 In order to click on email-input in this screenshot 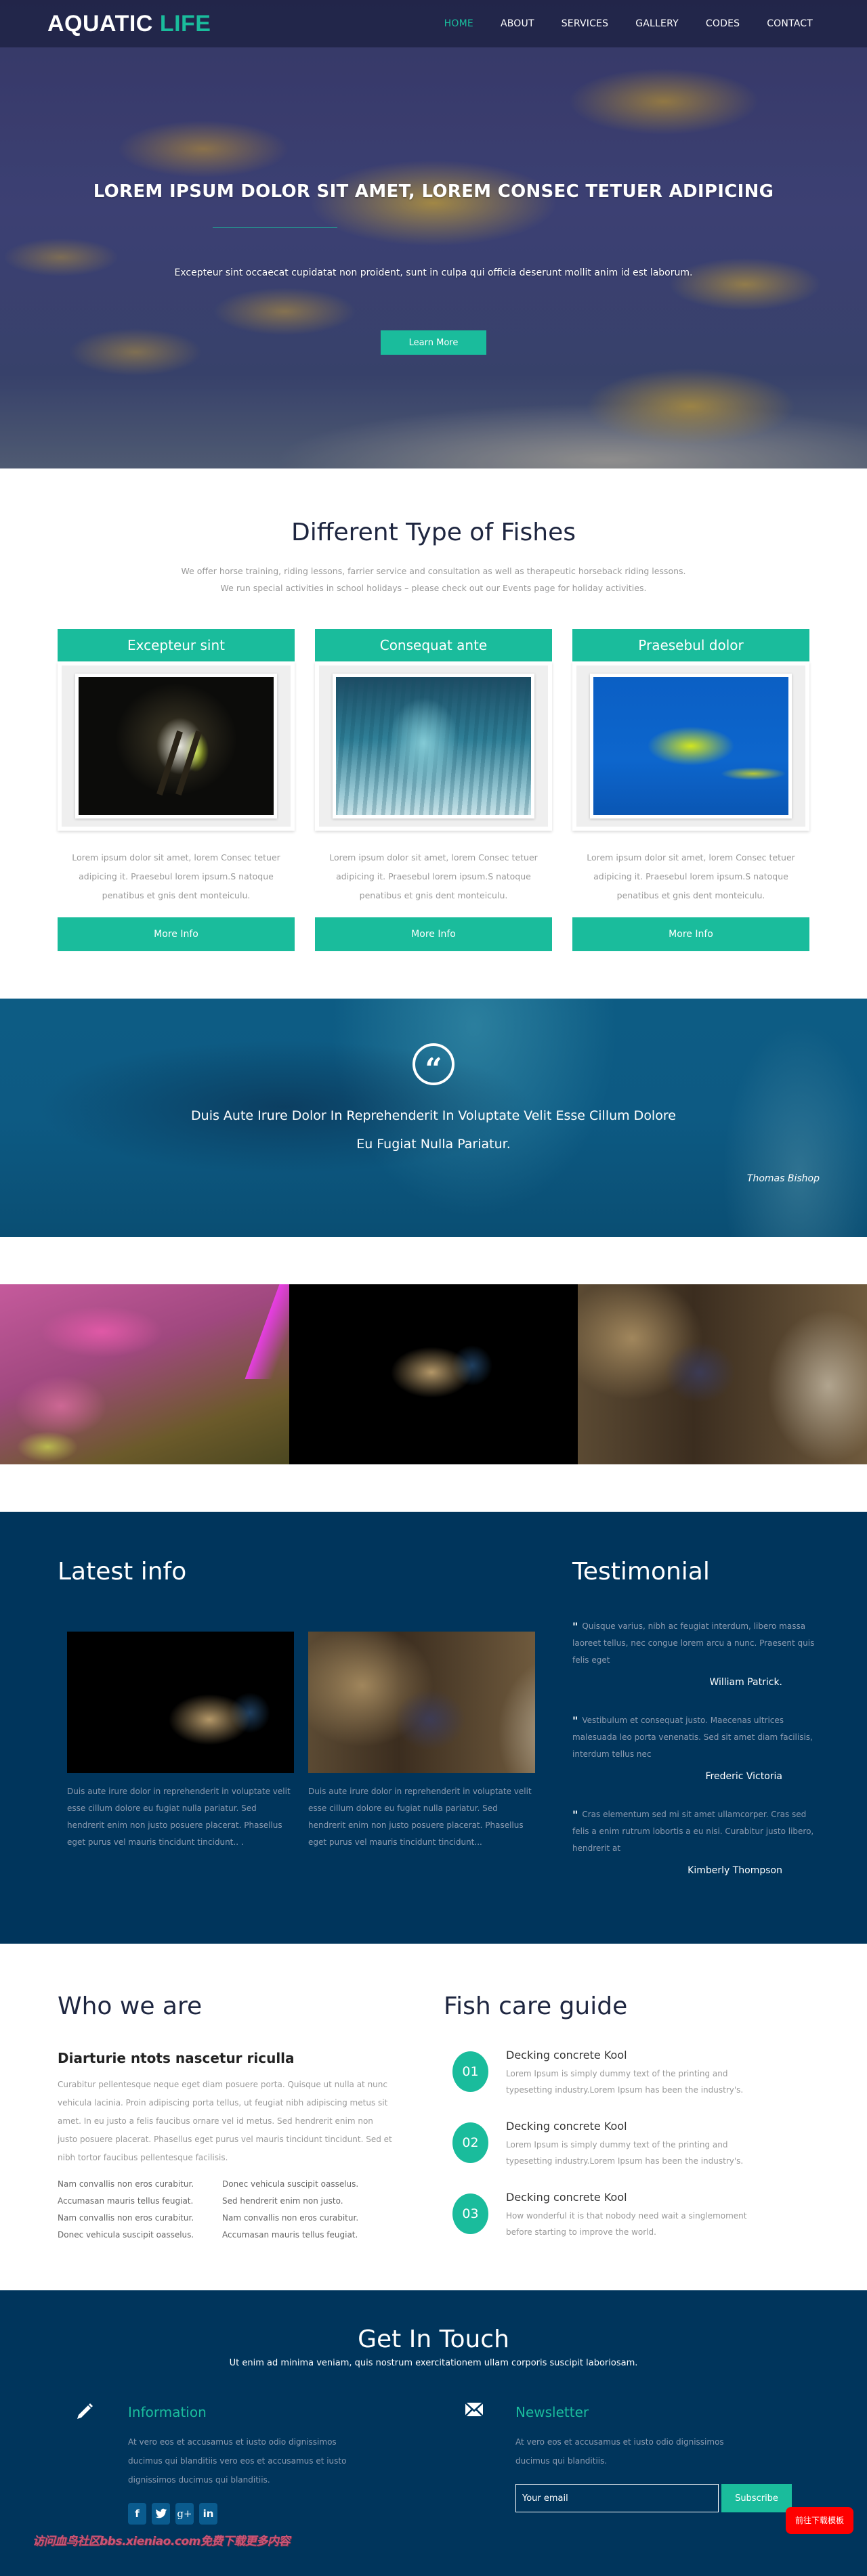, I will do `click(617, 2498)`.